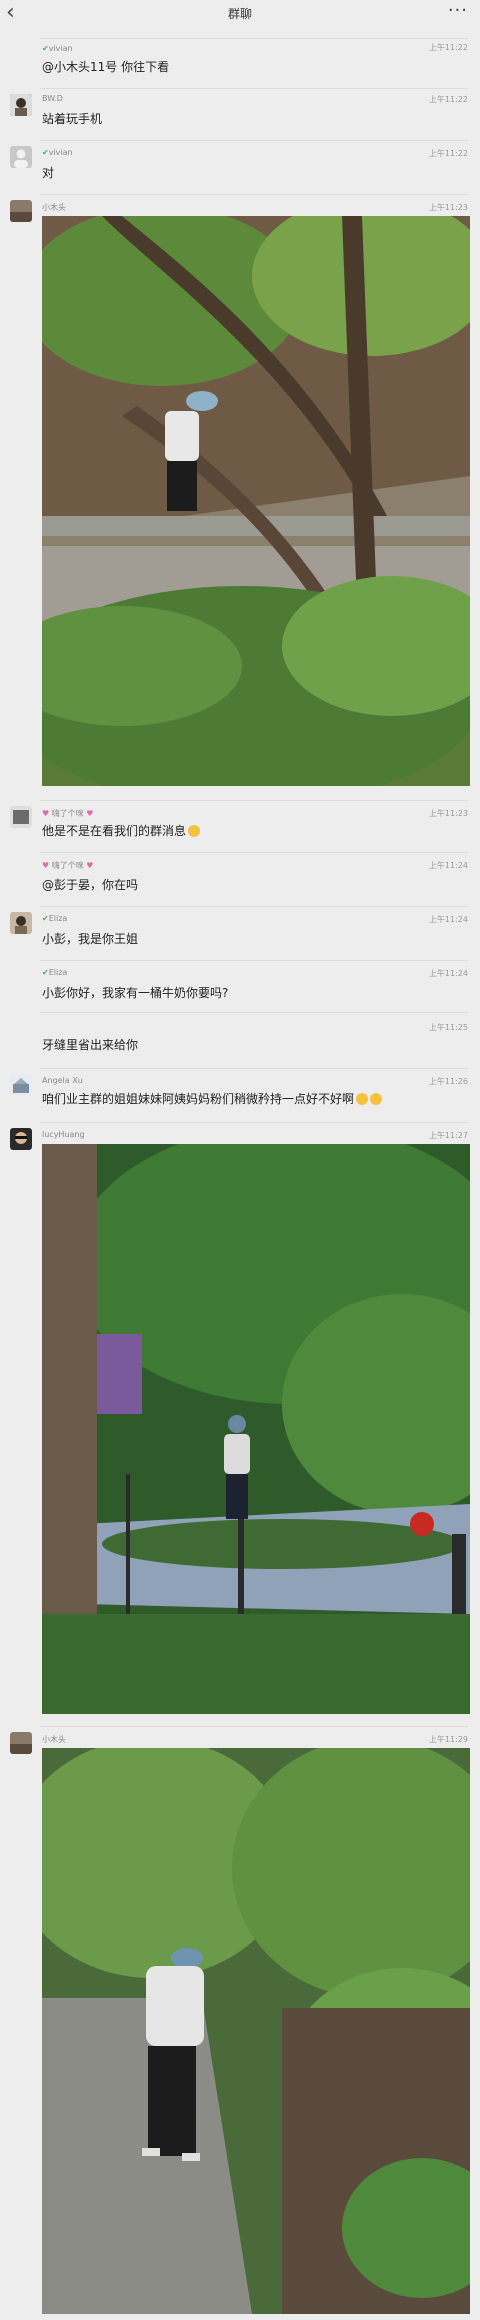 The width and height of the screenshot is (480, 2320). Describe the element at coordinates (48, 172) in the screenshot. I see `message-text: 对` at that location.